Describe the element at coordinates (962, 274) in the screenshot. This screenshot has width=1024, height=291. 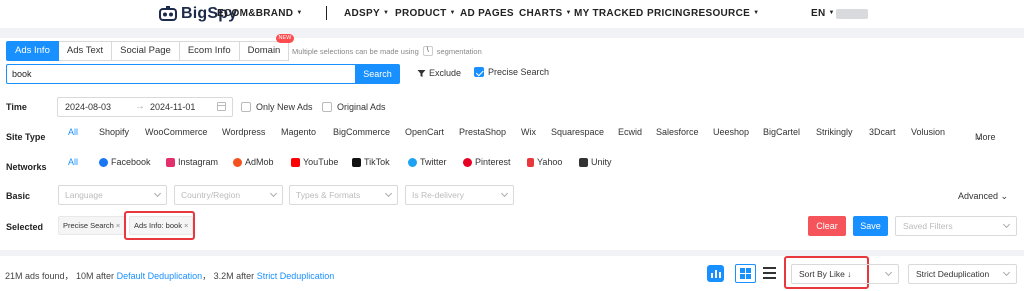
I see `dedup-select: Strict Deduplication` at that location.